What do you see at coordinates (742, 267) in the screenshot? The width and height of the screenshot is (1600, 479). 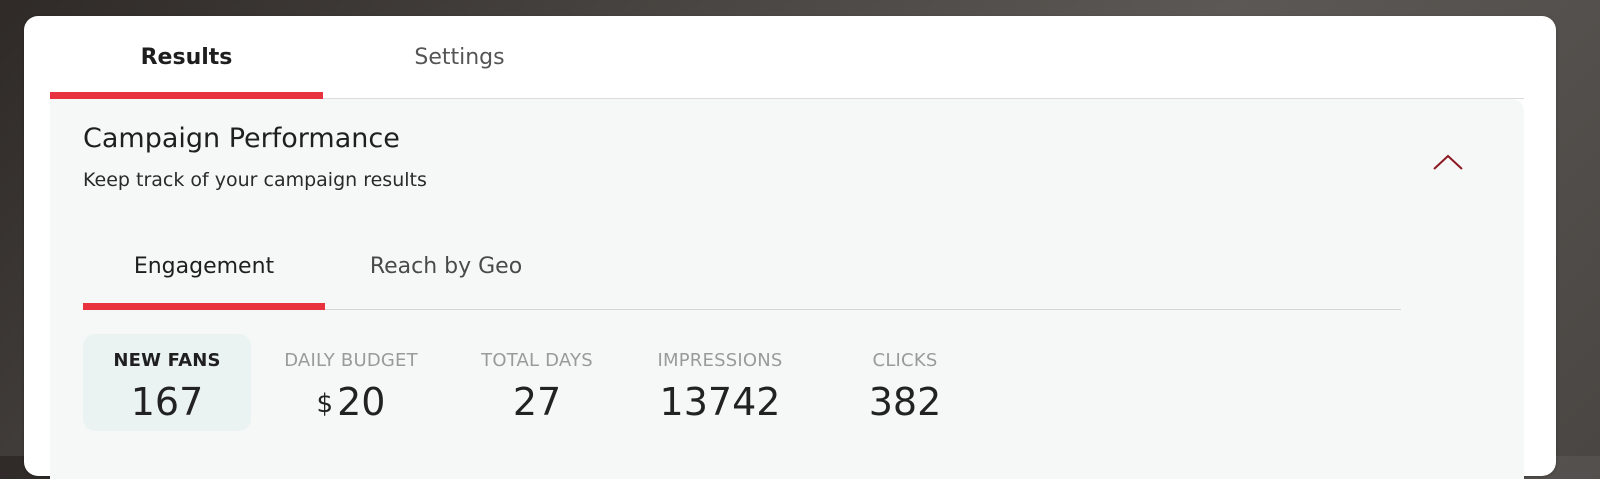 I see `metrics-tab-bar: Engagement Reach by Geo` at bounding box center [742, 267].